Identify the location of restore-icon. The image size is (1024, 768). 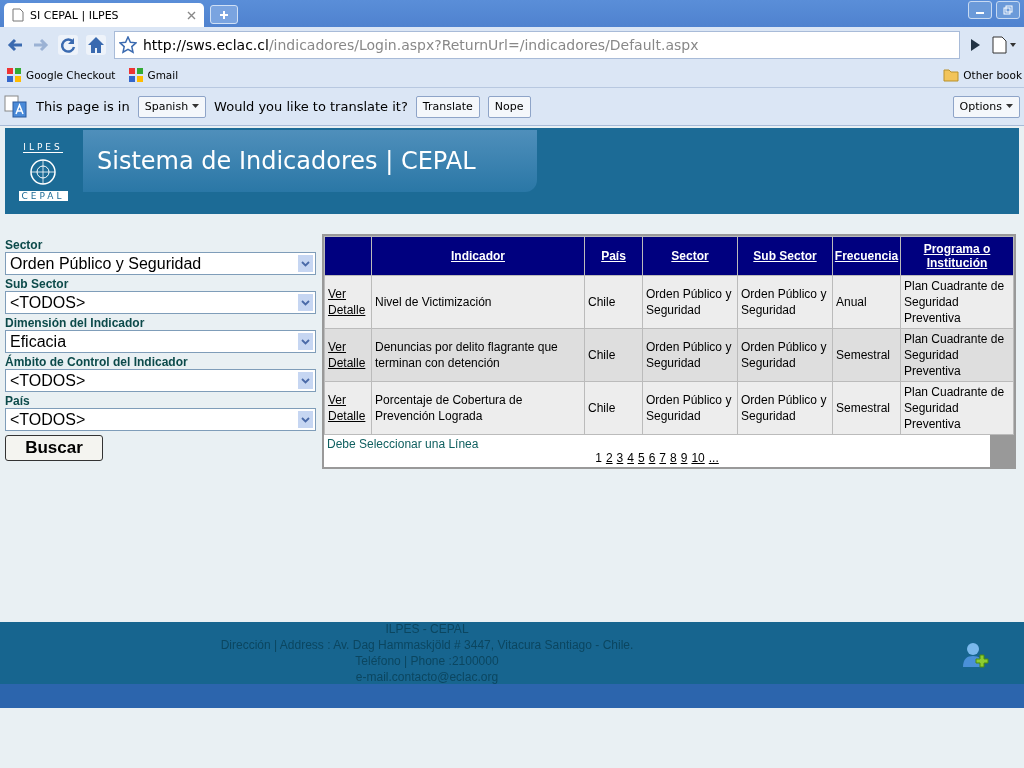
(1008, 10).